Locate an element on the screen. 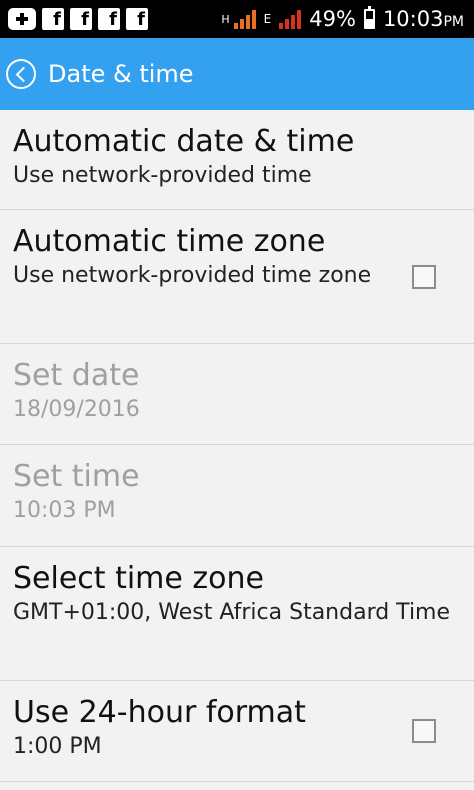 This screenshot has height=790, width=474. status-bar: f f f f H E 49% 10:03PM is located at coordinates (237, 19).